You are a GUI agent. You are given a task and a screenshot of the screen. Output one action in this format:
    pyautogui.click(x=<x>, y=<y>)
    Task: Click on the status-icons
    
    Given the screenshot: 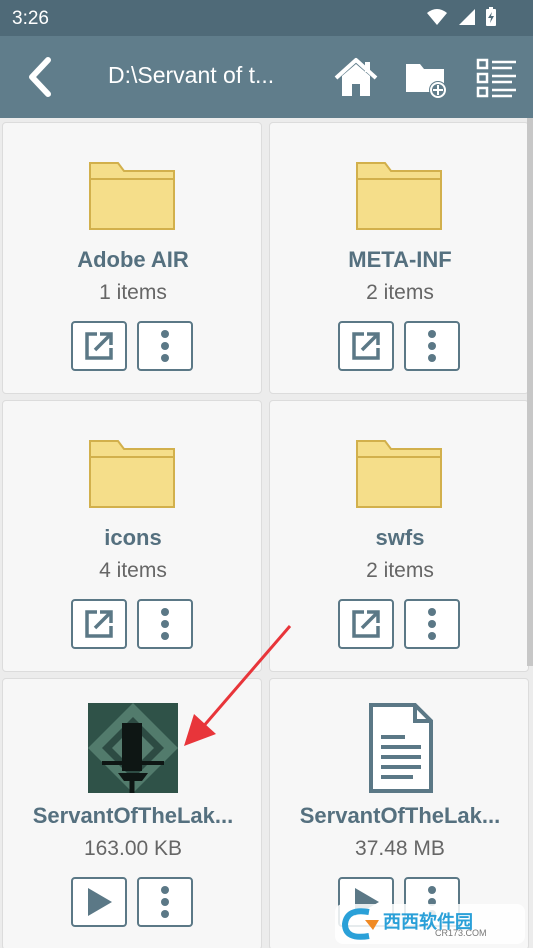 What is the action you would take?
    pyautogui.click(x=459, y=17)
    